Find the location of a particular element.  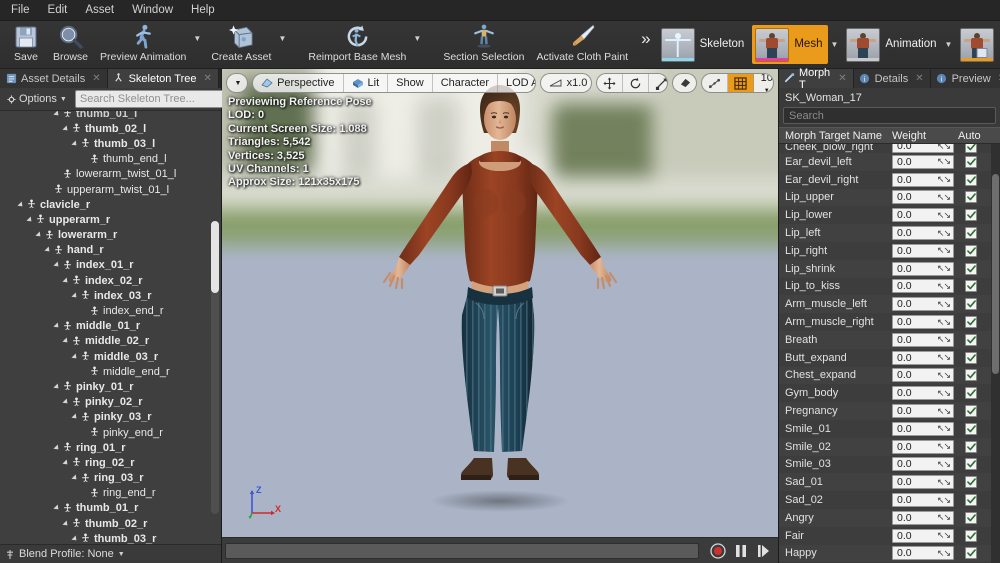

morph-search-box is located at coordinates (889, 115).